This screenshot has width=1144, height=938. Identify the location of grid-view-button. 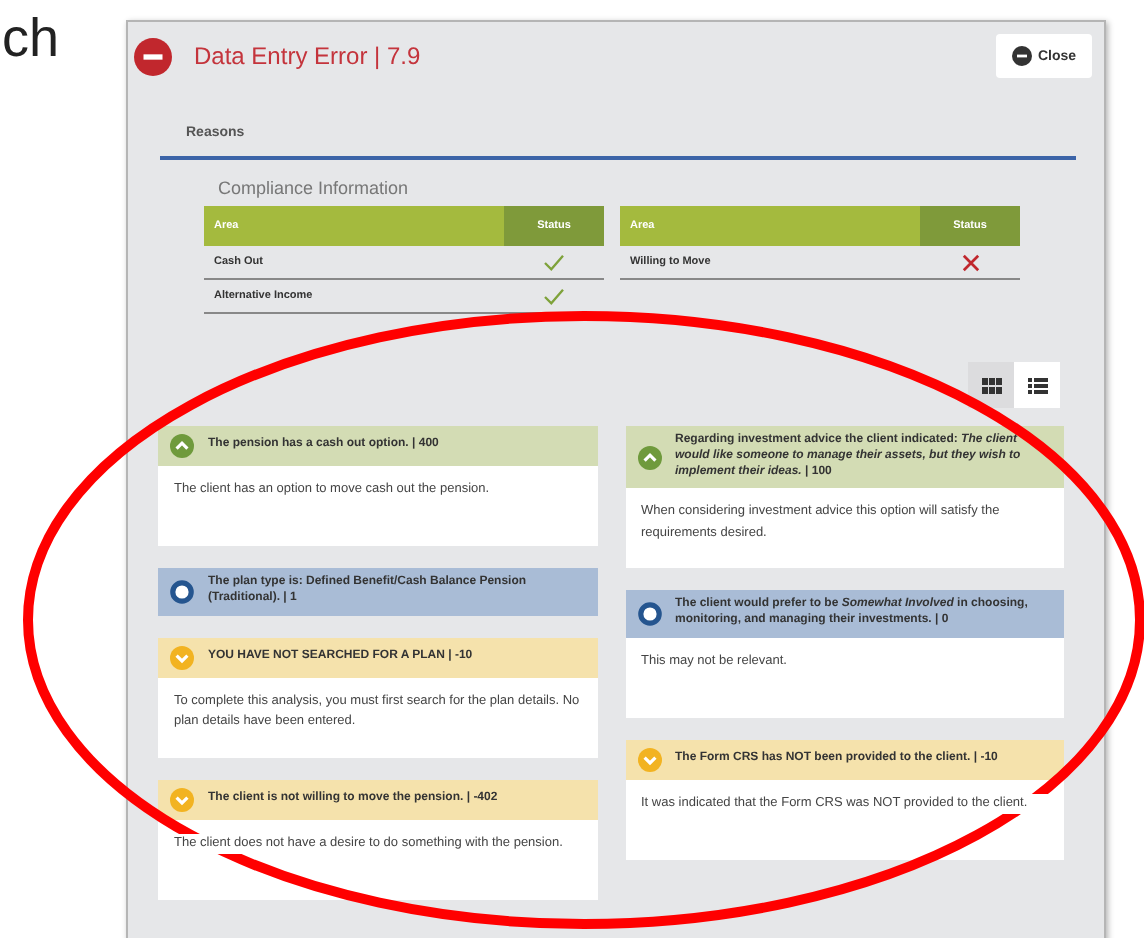
(991, 385).